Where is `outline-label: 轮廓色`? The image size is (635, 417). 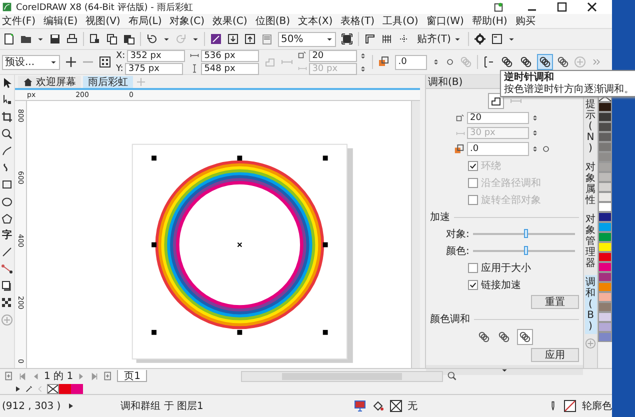 outline-label: 轮廓色 is located at coordinates (597, 406).